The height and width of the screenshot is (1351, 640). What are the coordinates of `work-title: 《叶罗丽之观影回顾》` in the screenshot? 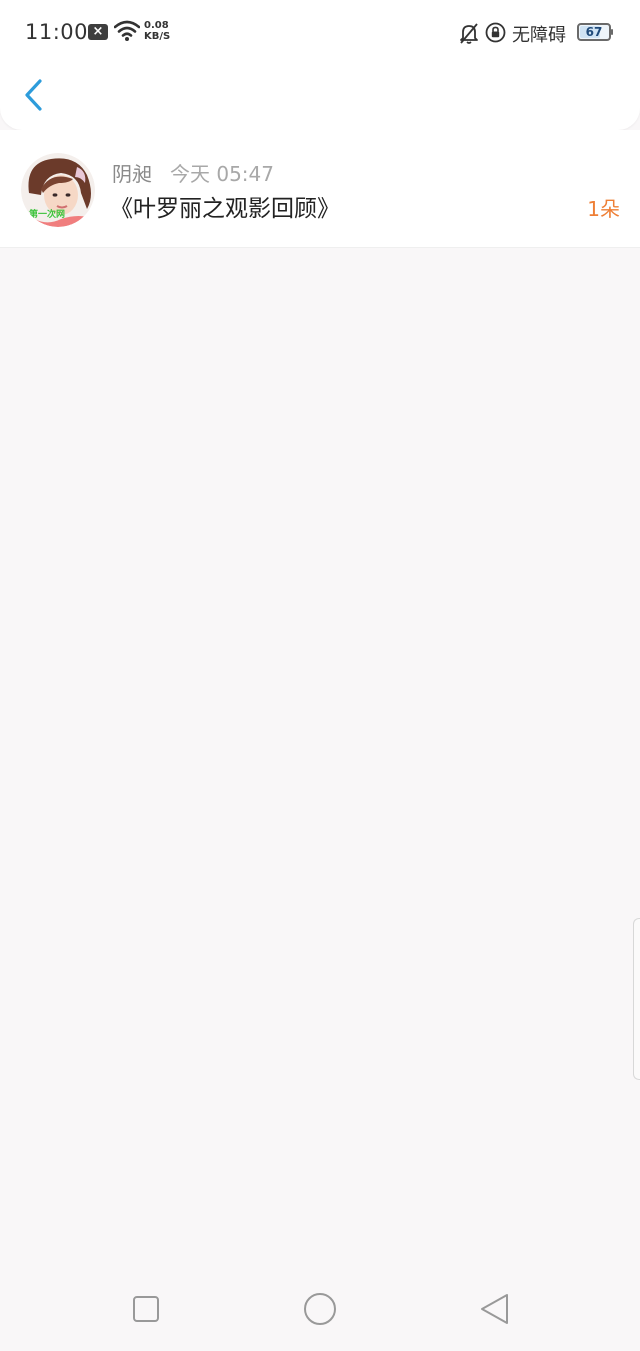 It's located at (225, 206).